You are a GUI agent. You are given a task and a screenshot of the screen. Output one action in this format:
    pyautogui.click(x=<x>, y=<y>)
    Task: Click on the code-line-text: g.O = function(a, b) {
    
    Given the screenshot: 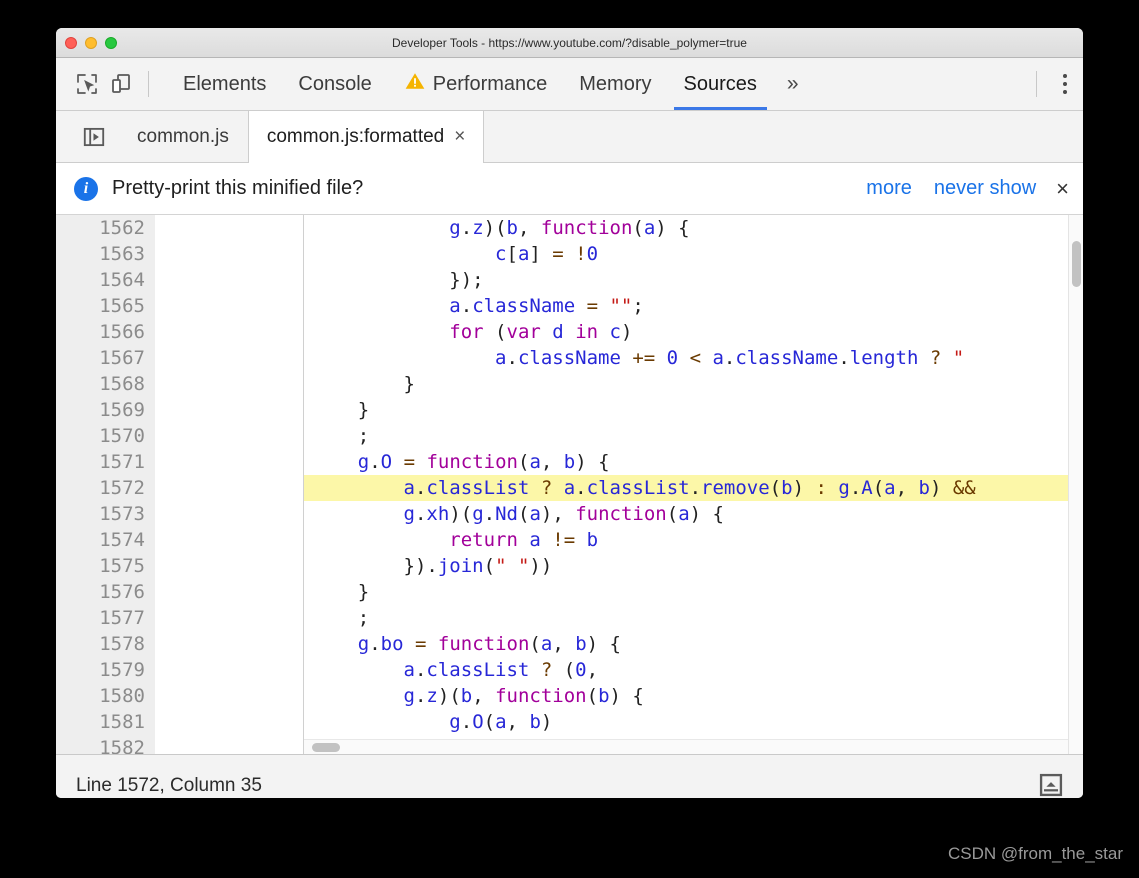 What is the action you would take?
    pyautogui.click(x=693, y=462)
    